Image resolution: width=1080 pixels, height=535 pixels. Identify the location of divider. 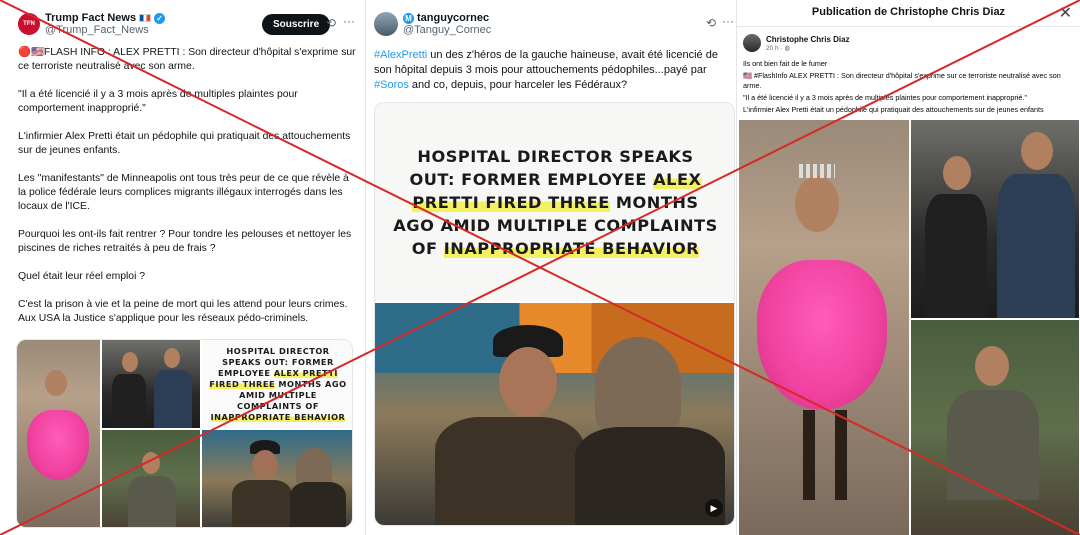
(908, 26).